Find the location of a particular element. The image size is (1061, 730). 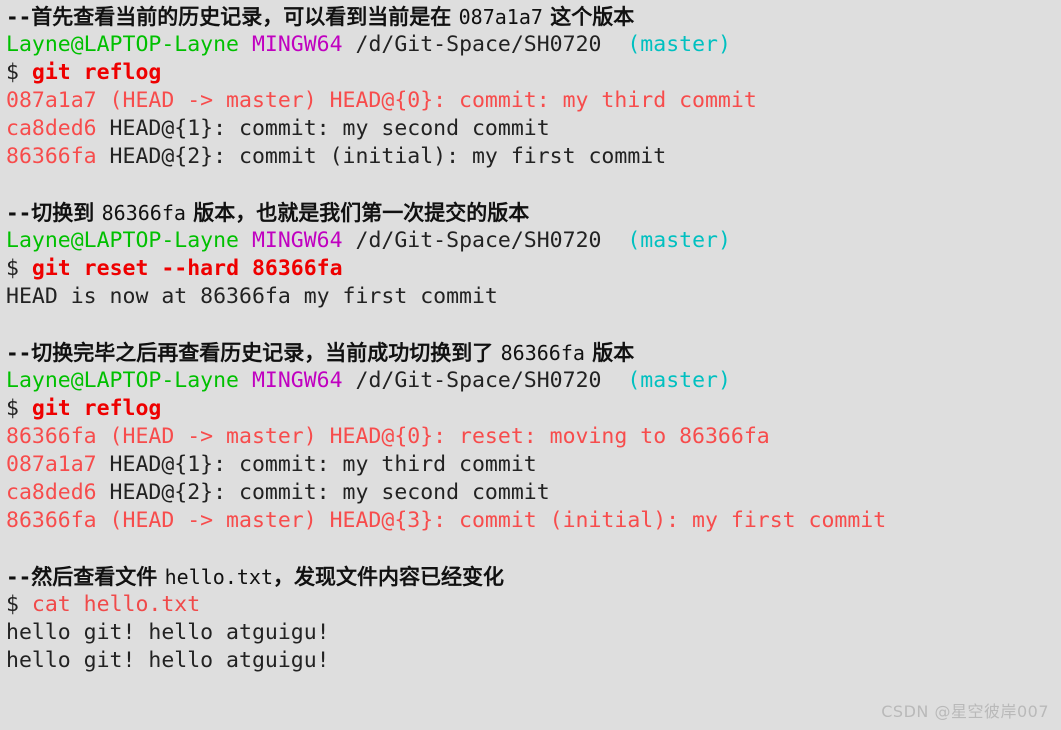

output-text: HEAD@{2}: commit: my second commit is located at coordinates (323, 492).